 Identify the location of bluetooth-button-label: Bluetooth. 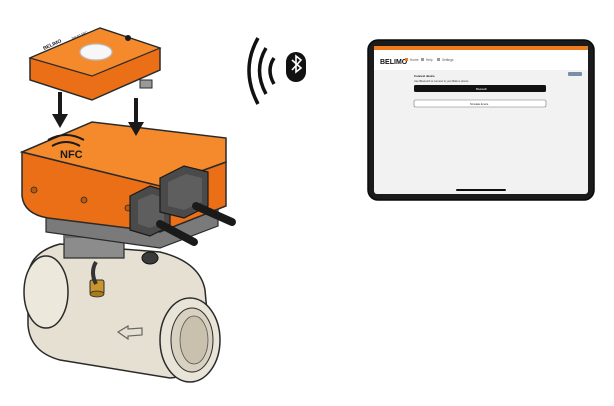
(482, 89).